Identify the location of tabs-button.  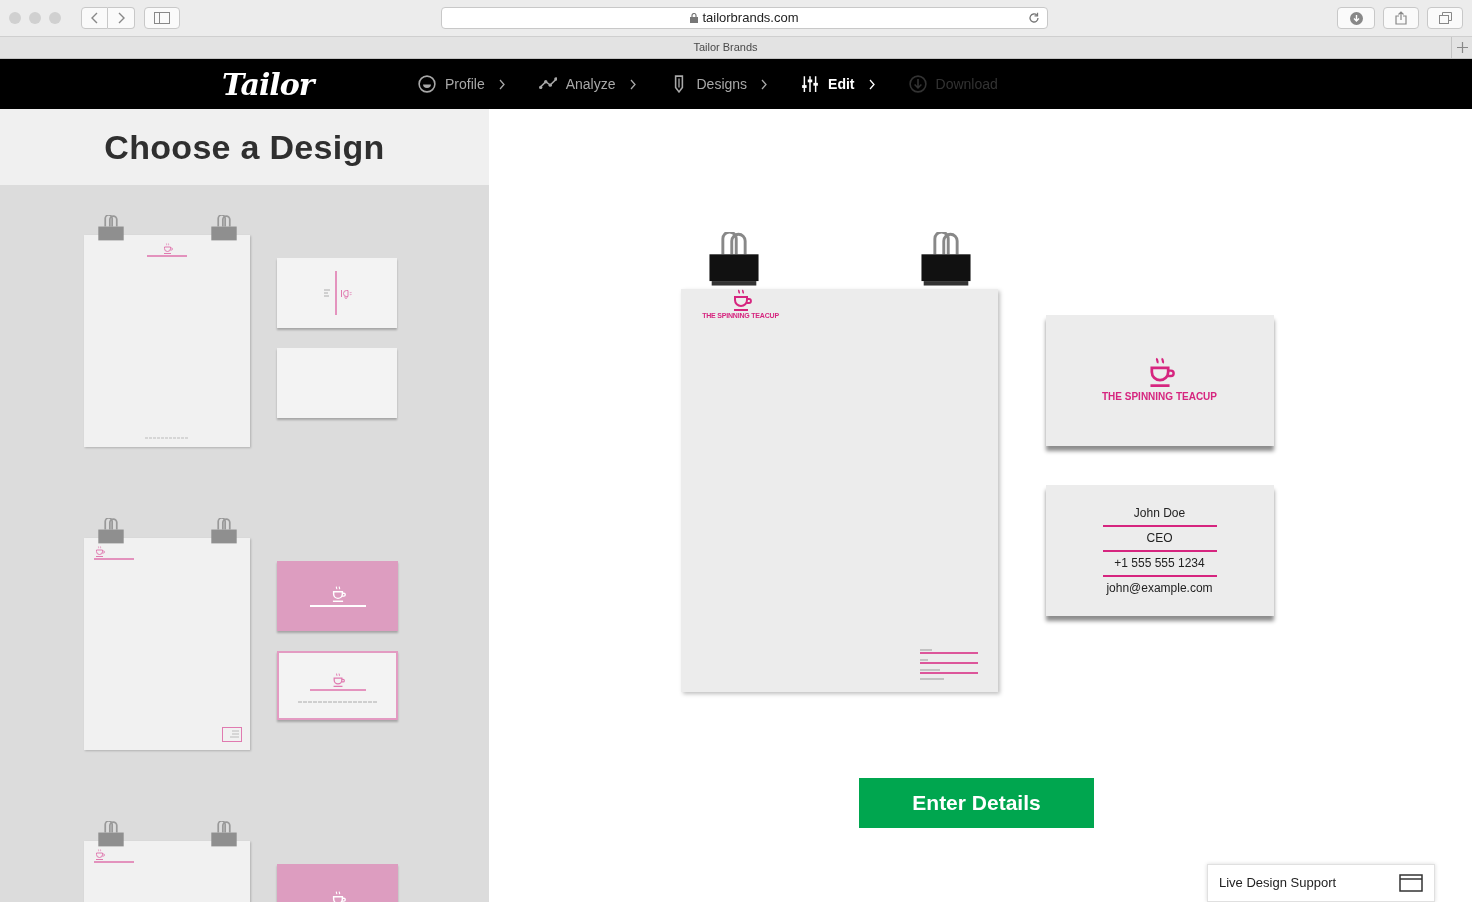
(1445, 18).